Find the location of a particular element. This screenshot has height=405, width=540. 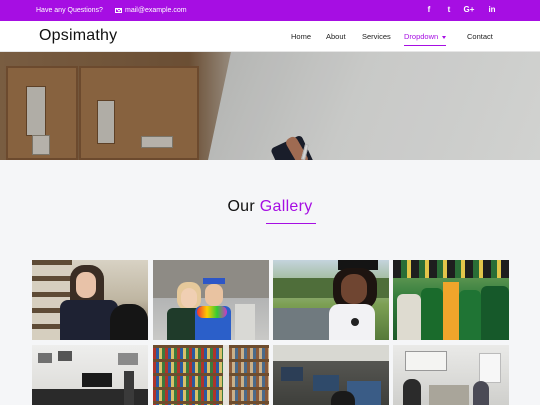

nav-about: About is located at coordinates (336, 36).